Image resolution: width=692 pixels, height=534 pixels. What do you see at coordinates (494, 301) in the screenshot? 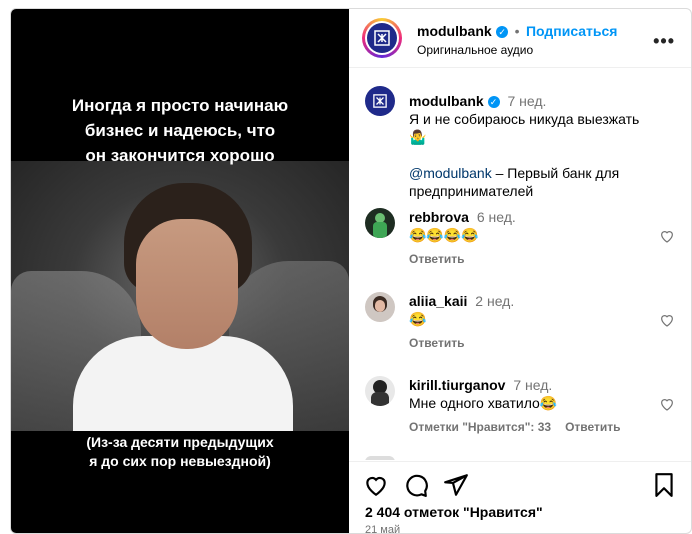
I see `comment-time: 2 нед.` at bounding box center [494, 301].